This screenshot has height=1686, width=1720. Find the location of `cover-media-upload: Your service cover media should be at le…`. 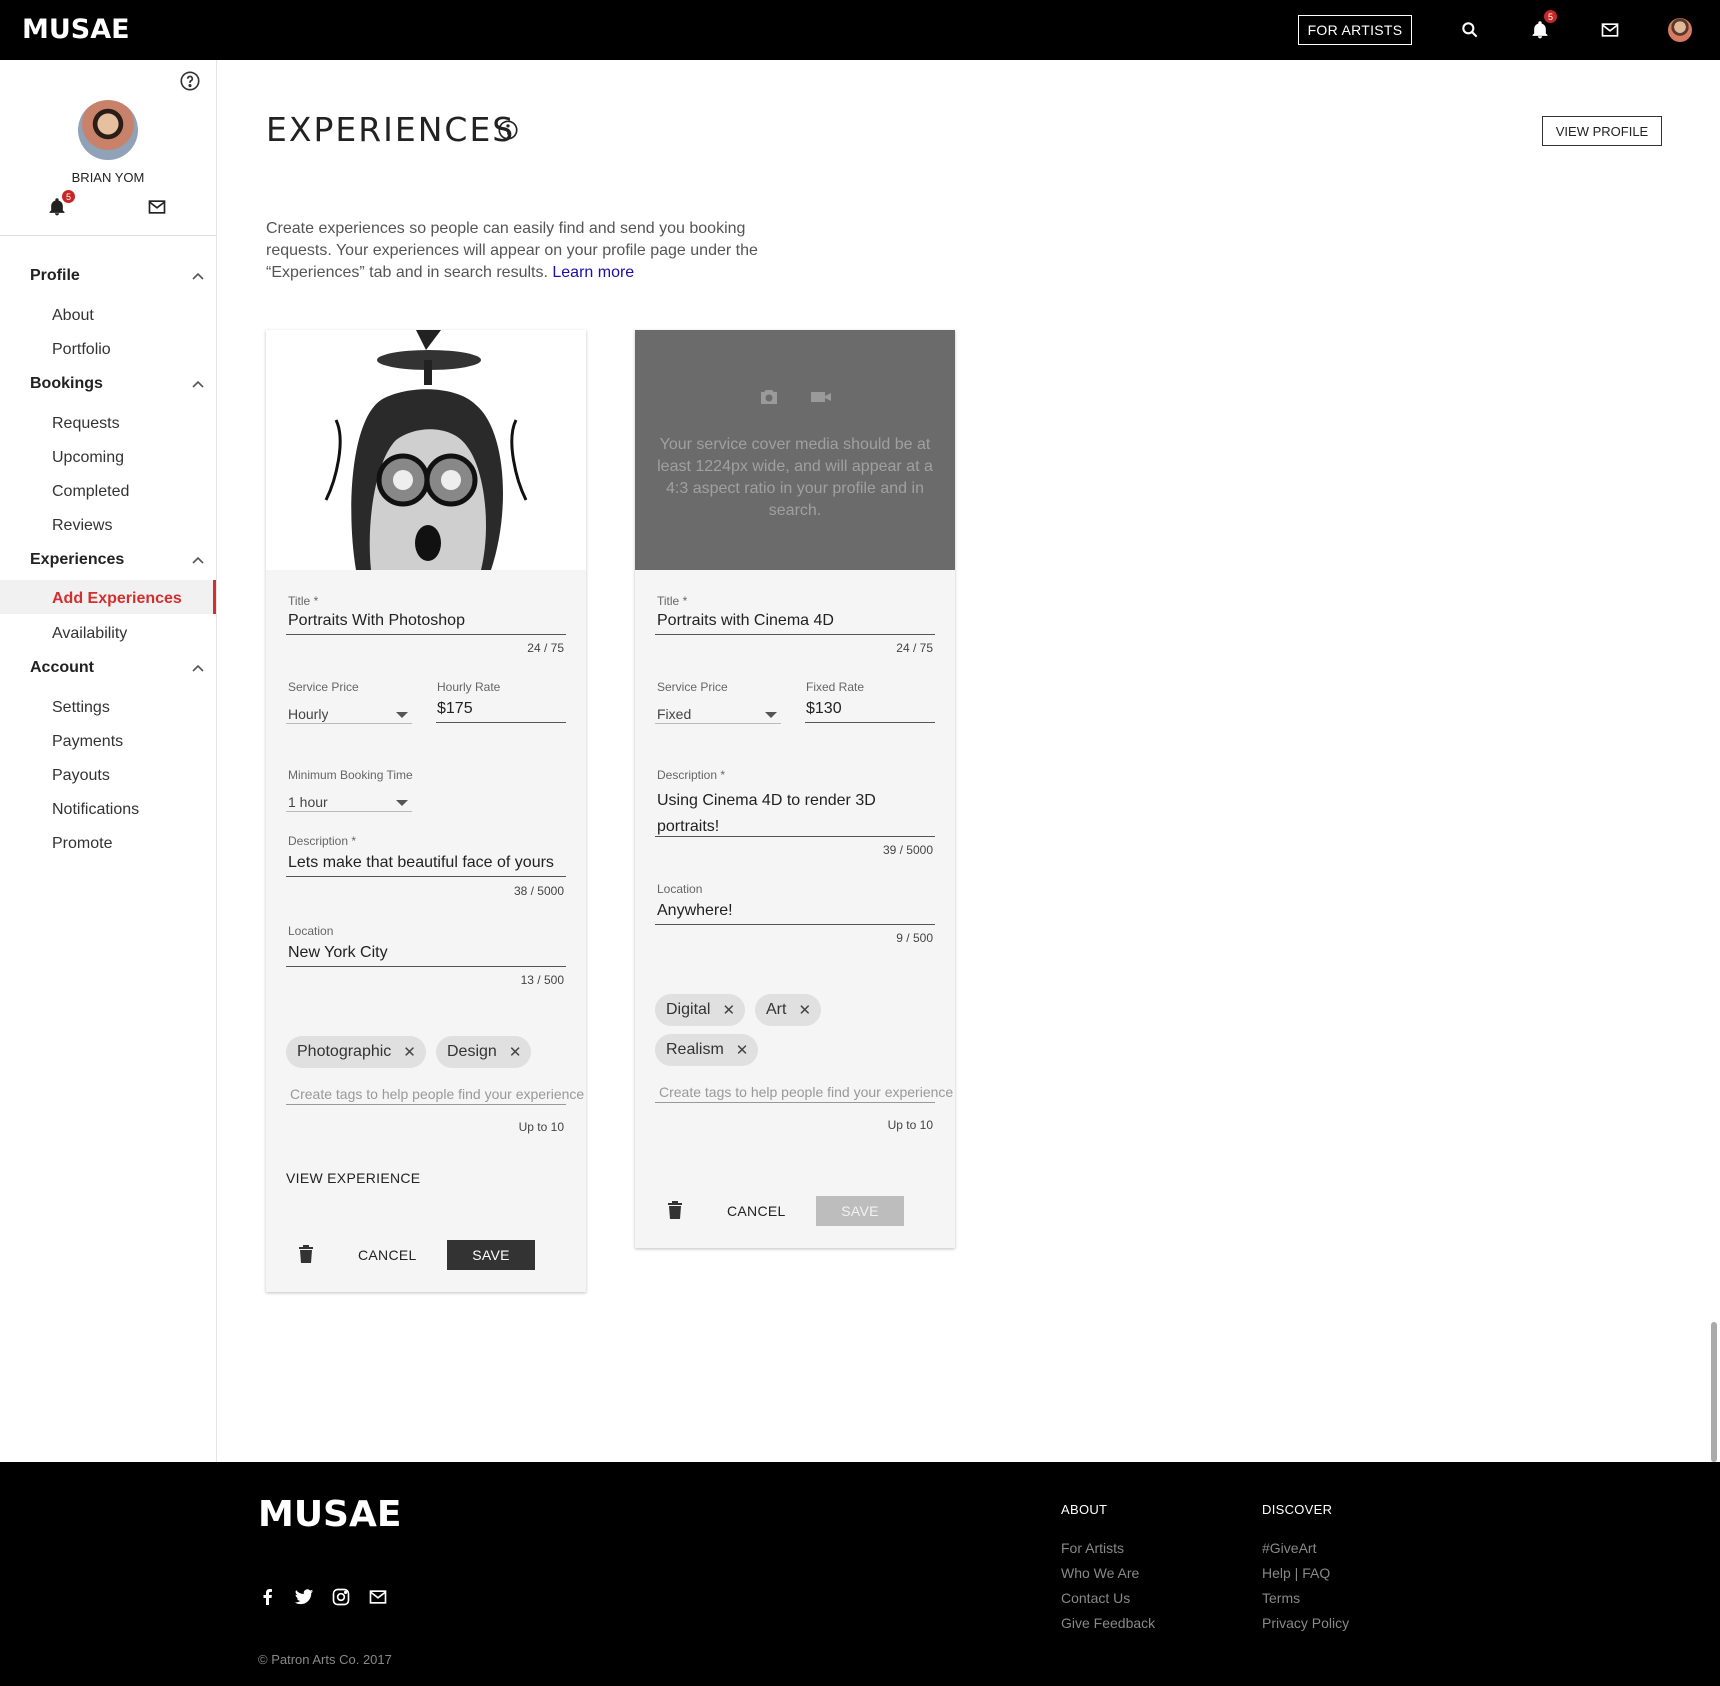

cover-media-upload: Your service cover media should be at le… is located at coordinates (795, 450).